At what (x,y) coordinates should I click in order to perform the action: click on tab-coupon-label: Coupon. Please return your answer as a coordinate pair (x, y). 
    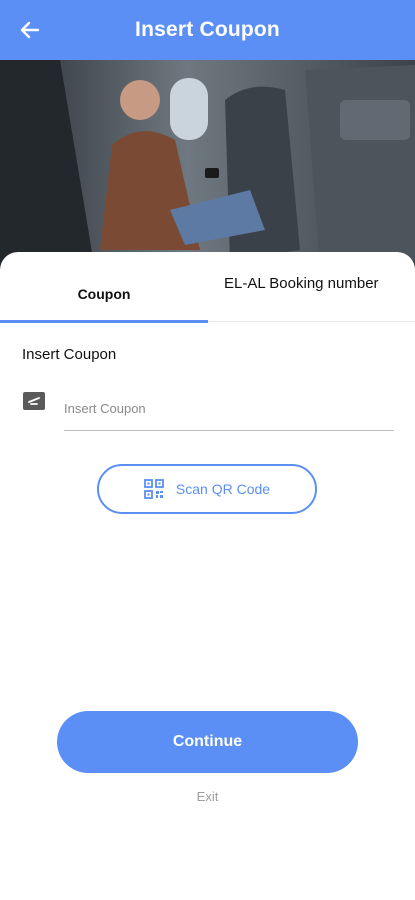
    Looking at the image, I should click on (104, 294).